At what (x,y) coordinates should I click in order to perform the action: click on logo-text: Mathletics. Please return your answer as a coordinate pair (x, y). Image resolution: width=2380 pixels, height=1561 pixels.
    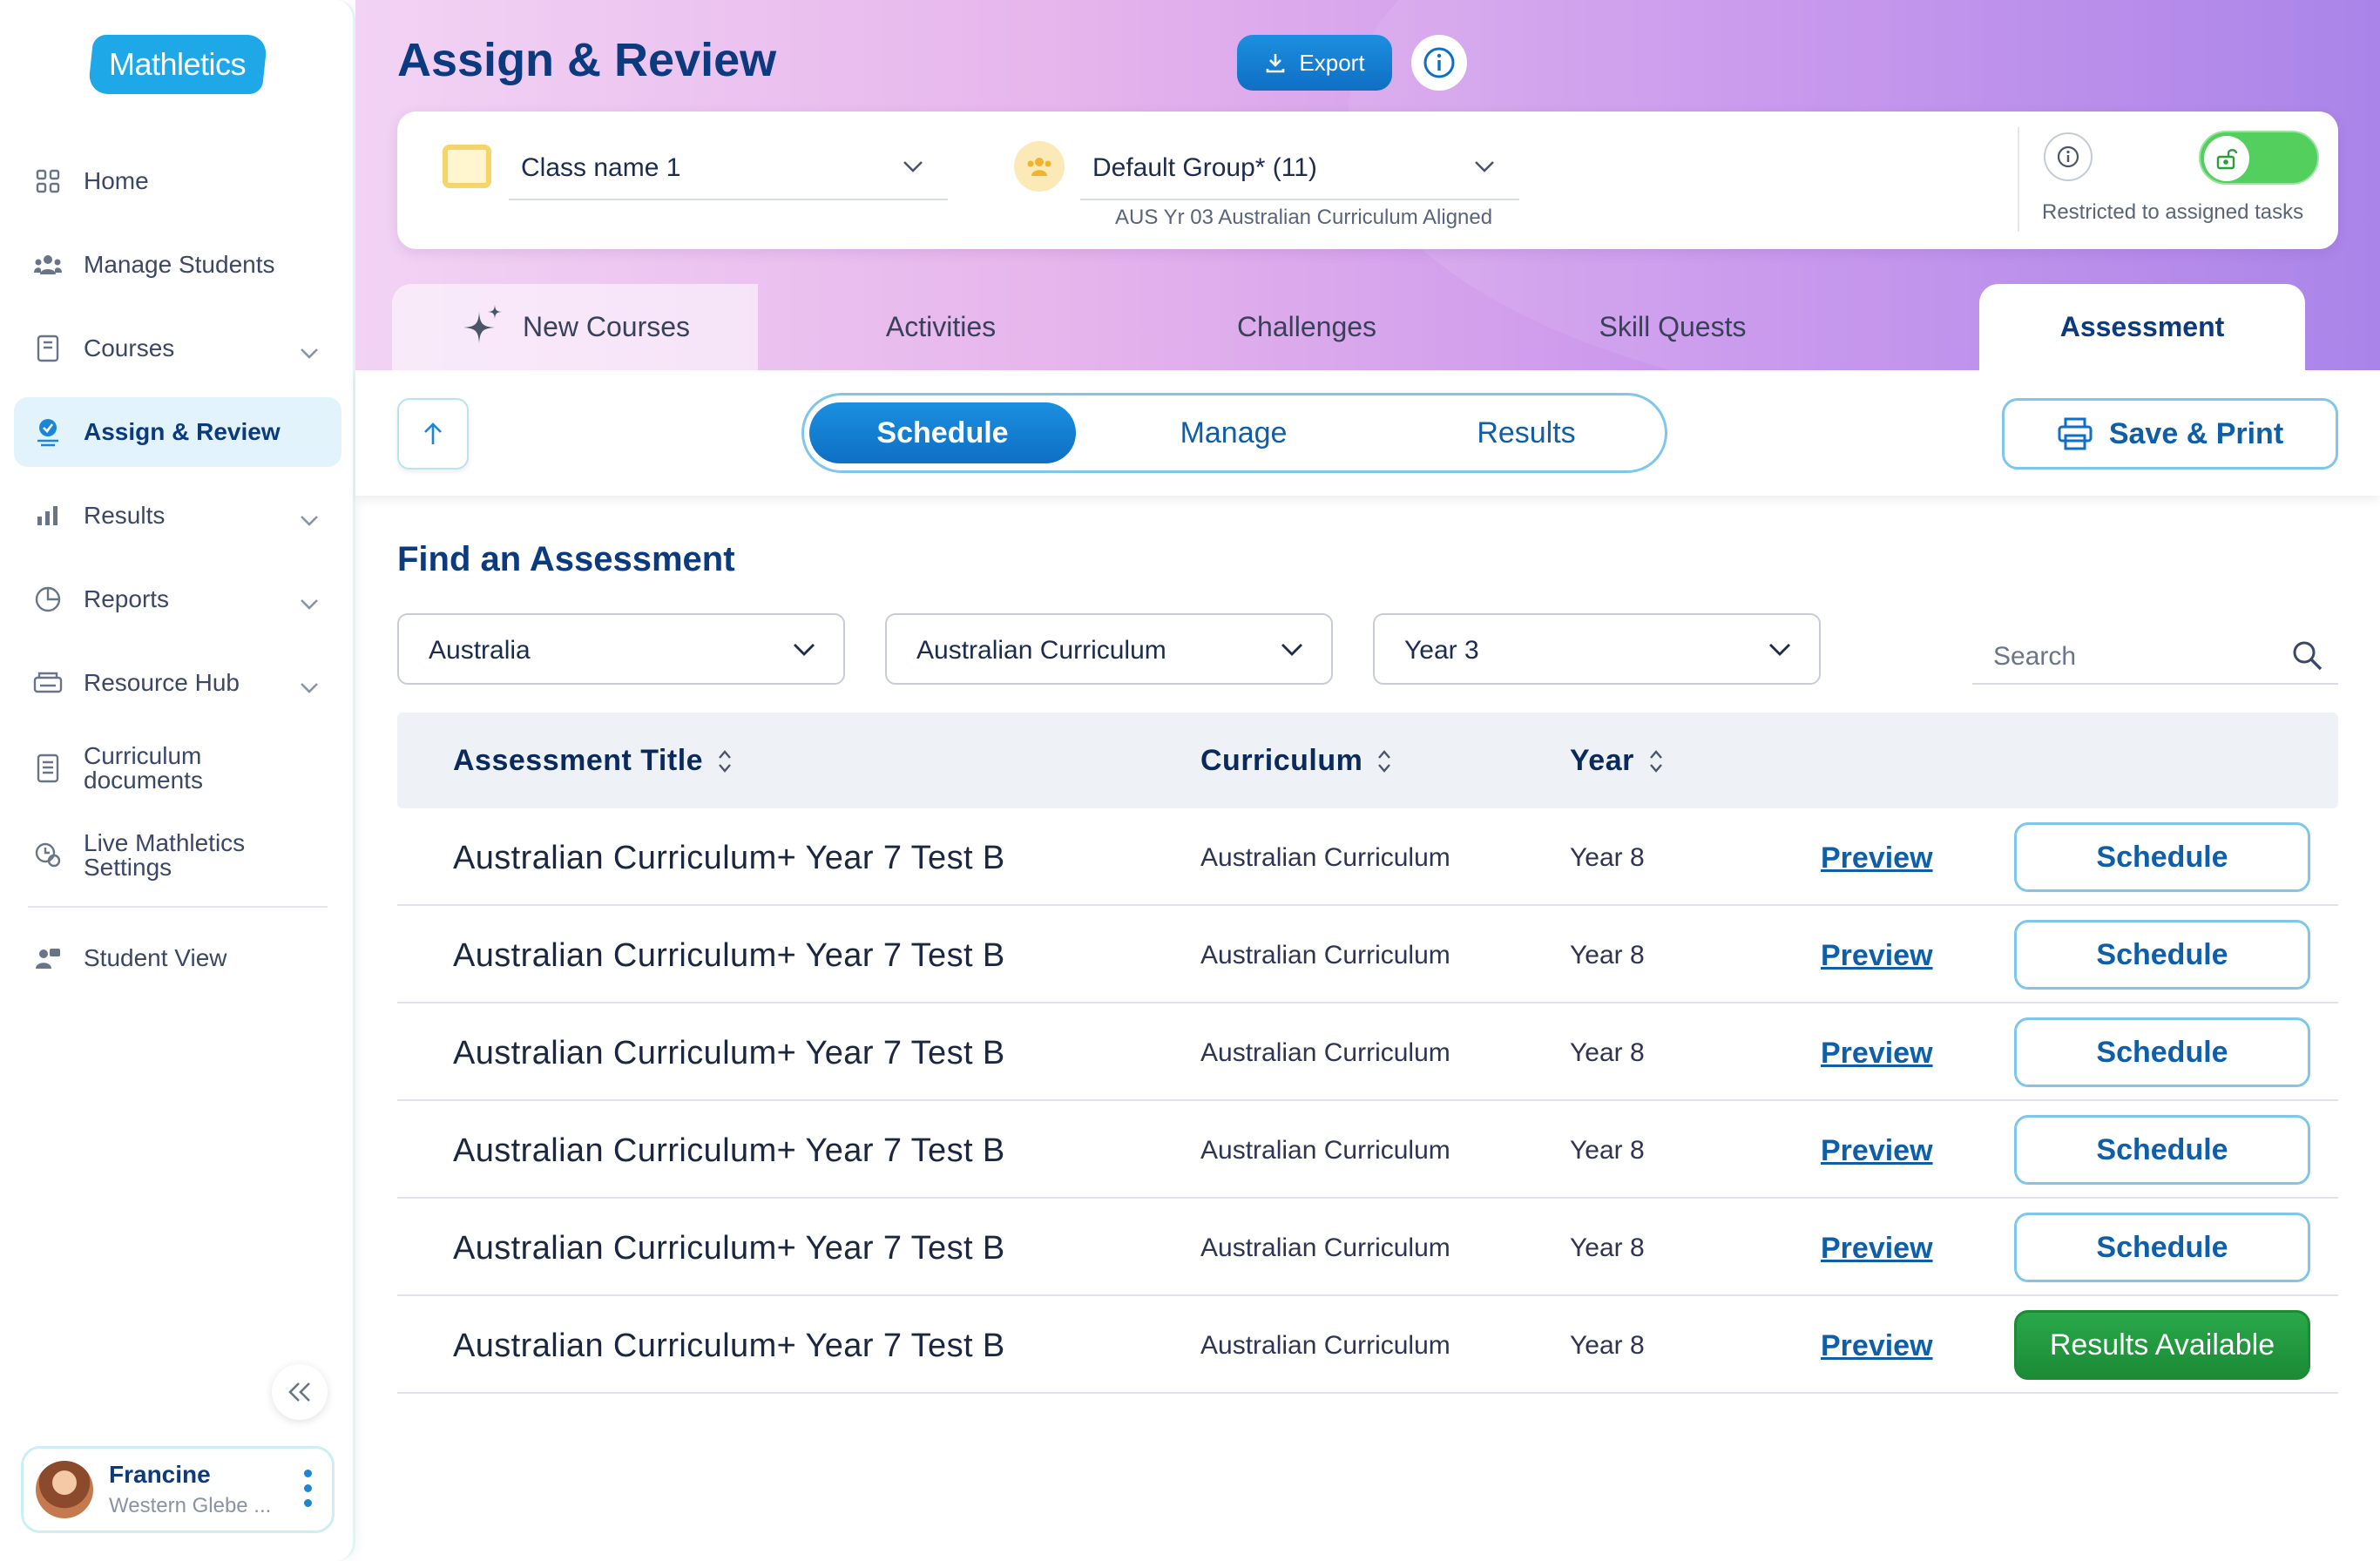
    Looking at the image, I should click on (178, 64).